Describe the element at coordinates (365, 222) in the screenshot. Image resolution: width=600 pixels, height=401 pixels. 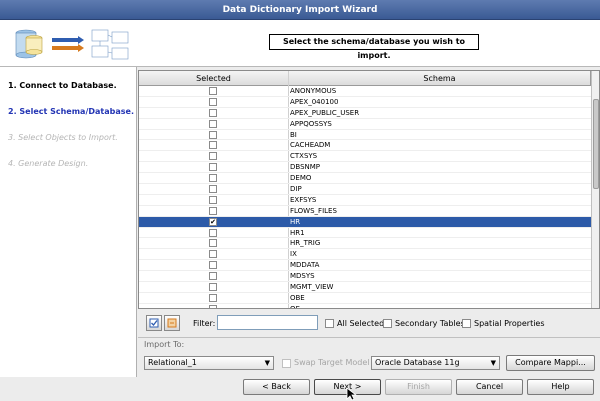
I see `table-row: ✔ HR` at that location.